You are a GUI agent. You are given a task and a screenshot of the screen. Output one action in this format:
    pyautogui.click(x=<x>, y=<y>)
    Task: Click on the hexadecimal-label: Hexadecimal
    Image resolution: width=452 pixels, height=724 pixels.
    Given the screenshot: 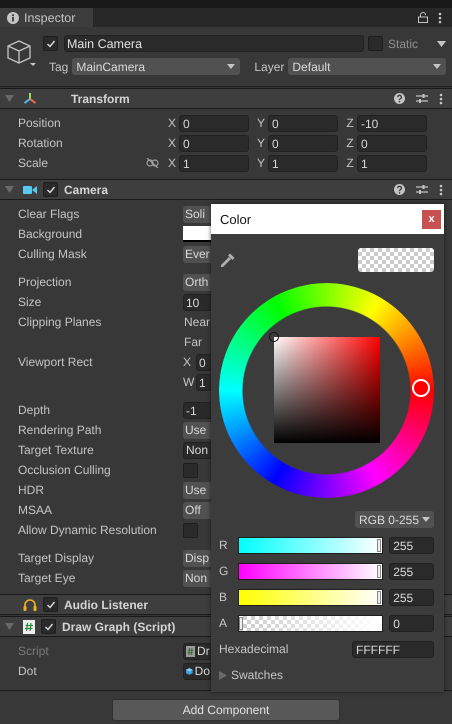 What is the action you would take?
    pyautogui.click(x=253, y=649)
    